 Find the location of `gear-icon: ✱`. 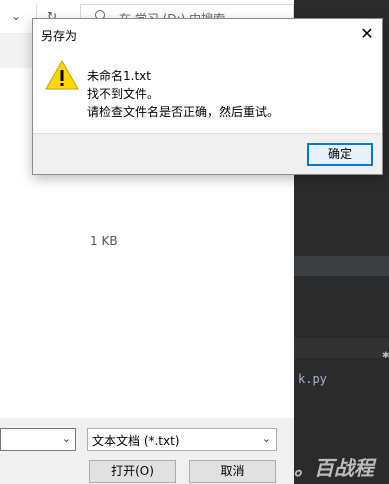

gear-icon: ✱ is located at coordinates (385, 356).